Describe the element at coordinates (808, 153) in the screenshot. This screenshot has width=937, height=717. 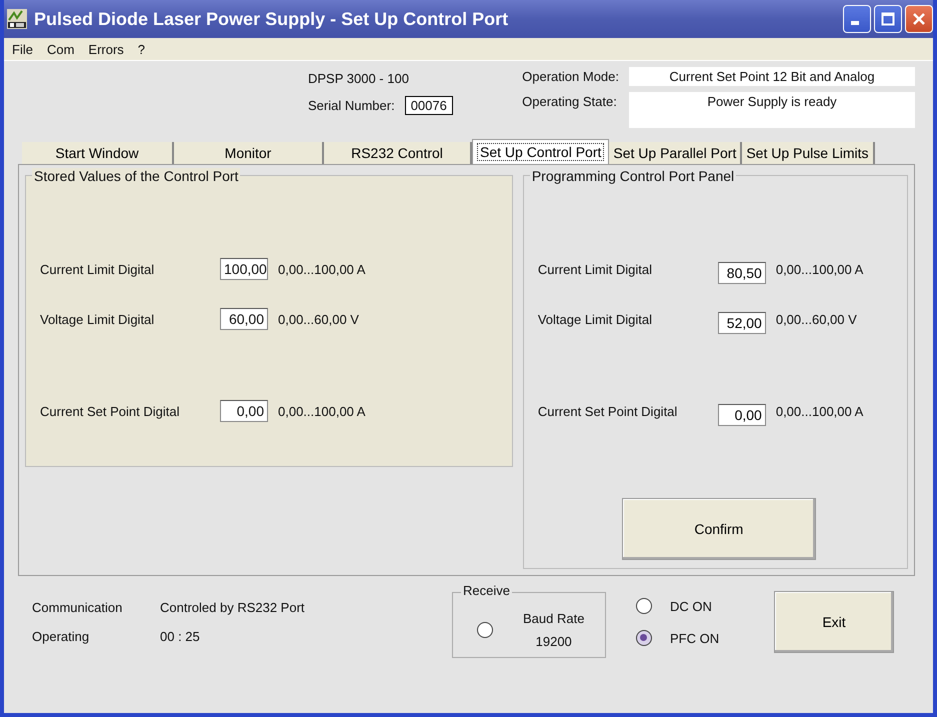
I see `tab: Set Up Pulse Limits` at that location.